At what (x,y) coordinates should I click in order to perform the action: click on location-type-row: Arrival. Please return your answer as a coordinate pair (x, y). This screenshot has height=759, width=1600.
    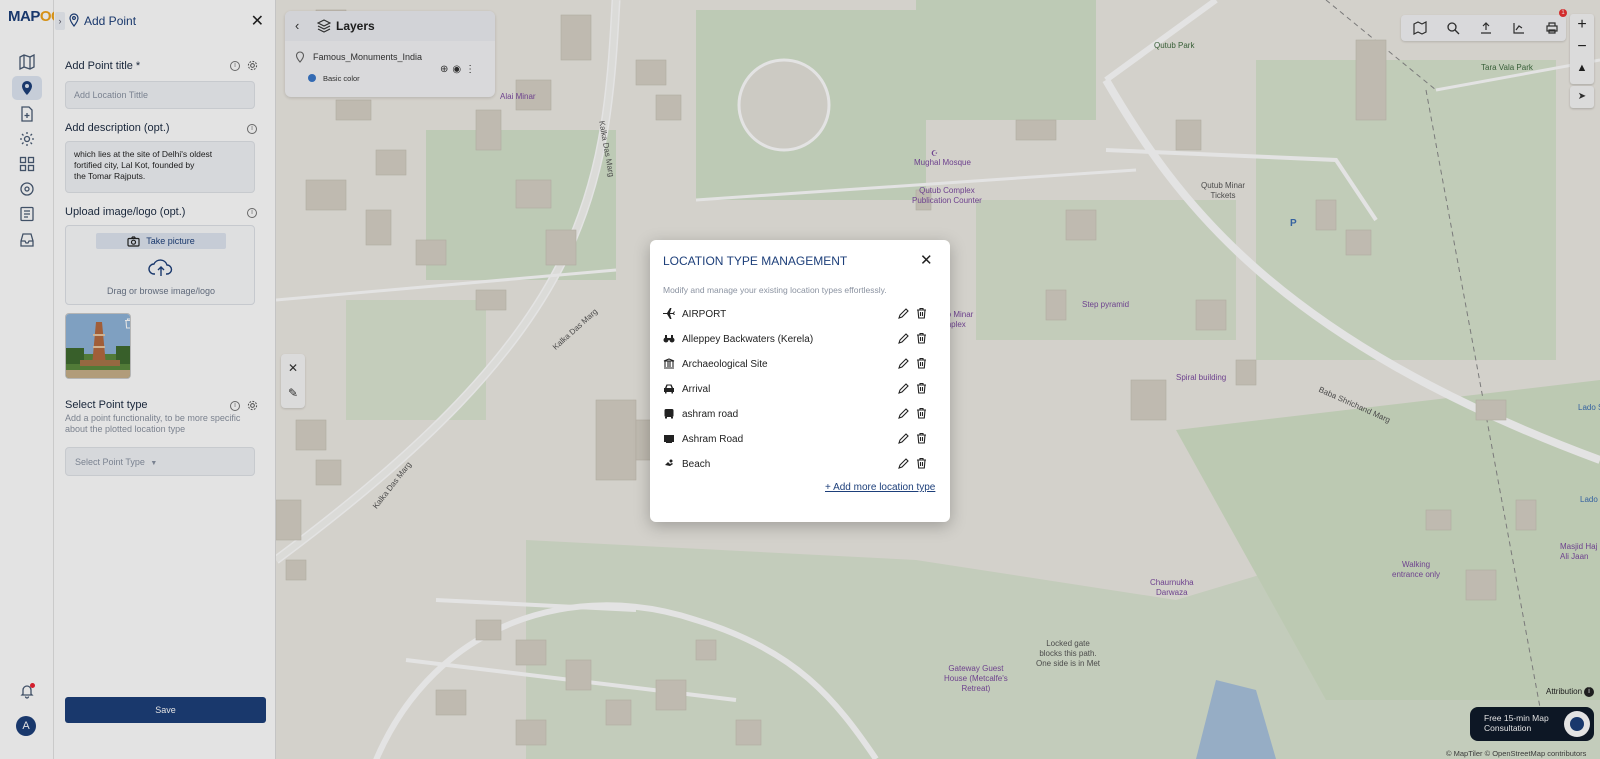
    Looking at the image, I should click on (800, 388).